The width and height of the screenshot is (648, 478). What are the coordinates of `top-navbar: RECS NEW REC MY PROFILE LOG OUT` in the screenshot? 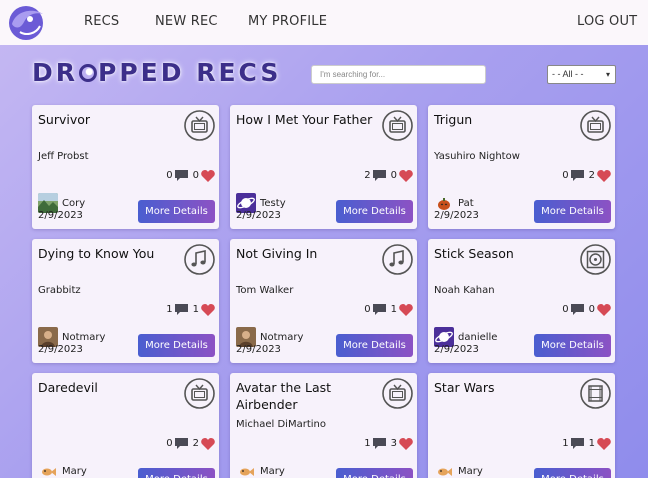 It's located at (324, 22).